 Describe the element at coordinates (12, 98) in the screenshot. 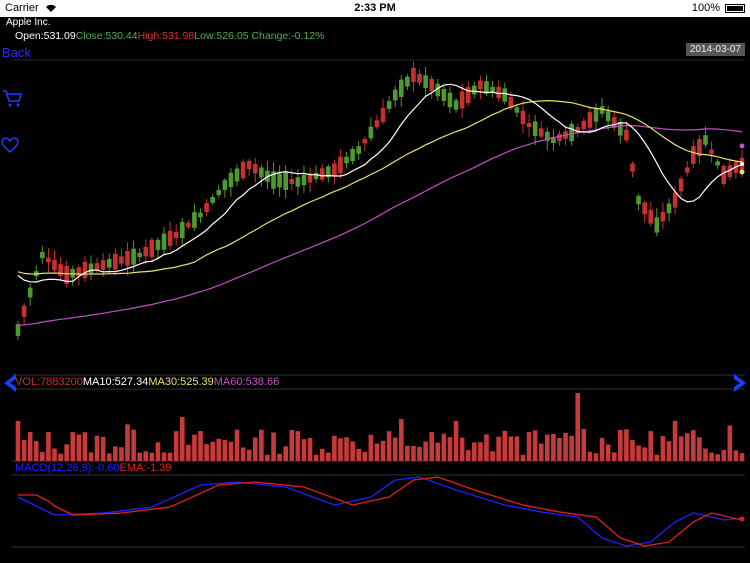

I see `cart-icon` at that location.